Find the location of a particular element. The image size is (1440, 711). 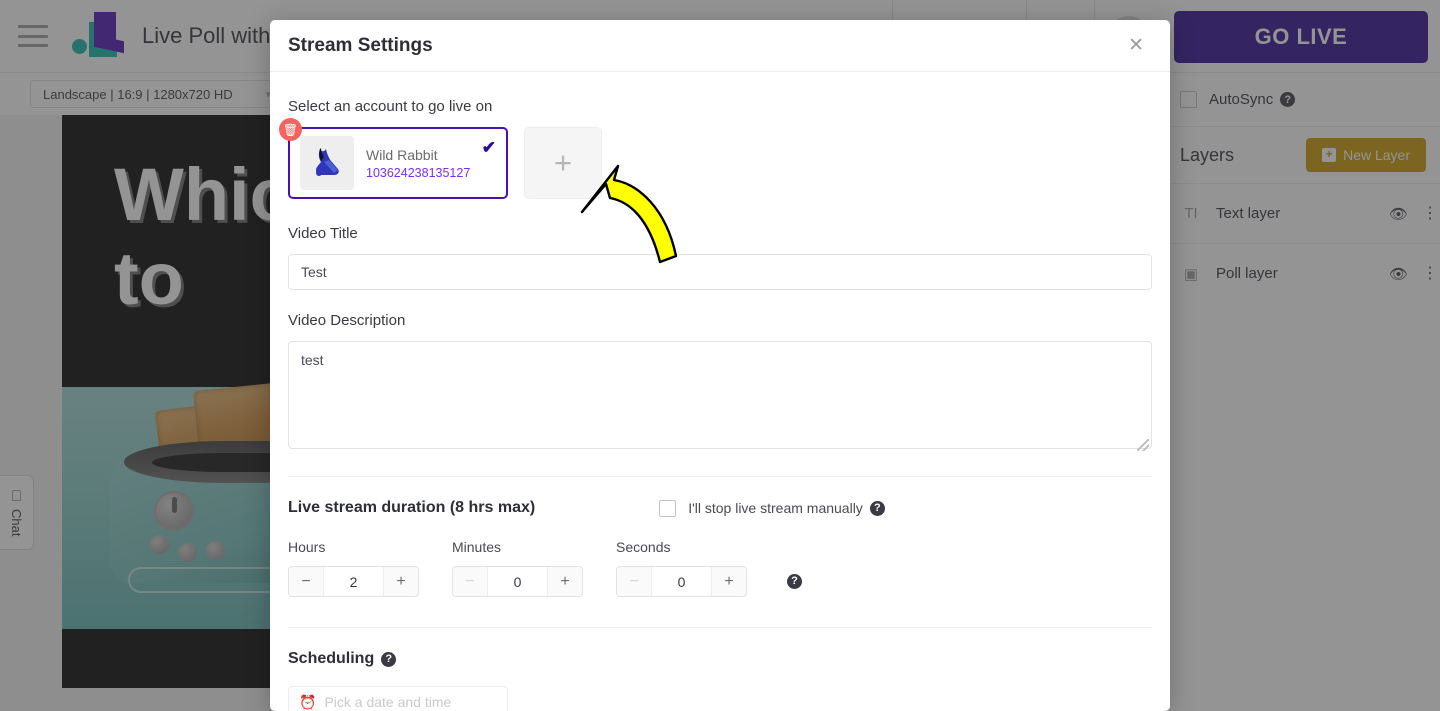

add-account-button: + is located at coordinates (563, 163).